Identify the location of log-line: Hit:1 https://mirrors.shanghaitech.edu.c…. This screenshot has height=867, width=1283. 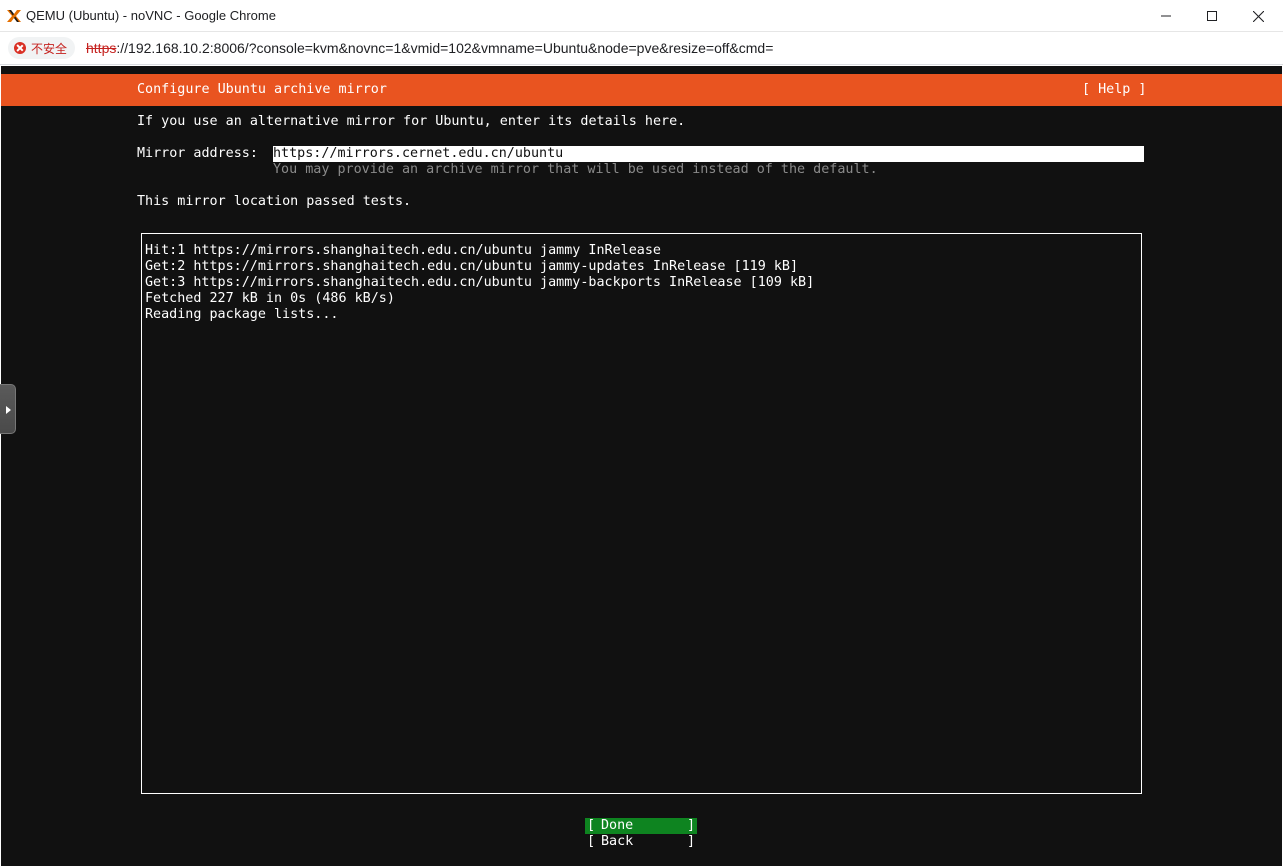
(403, 250).